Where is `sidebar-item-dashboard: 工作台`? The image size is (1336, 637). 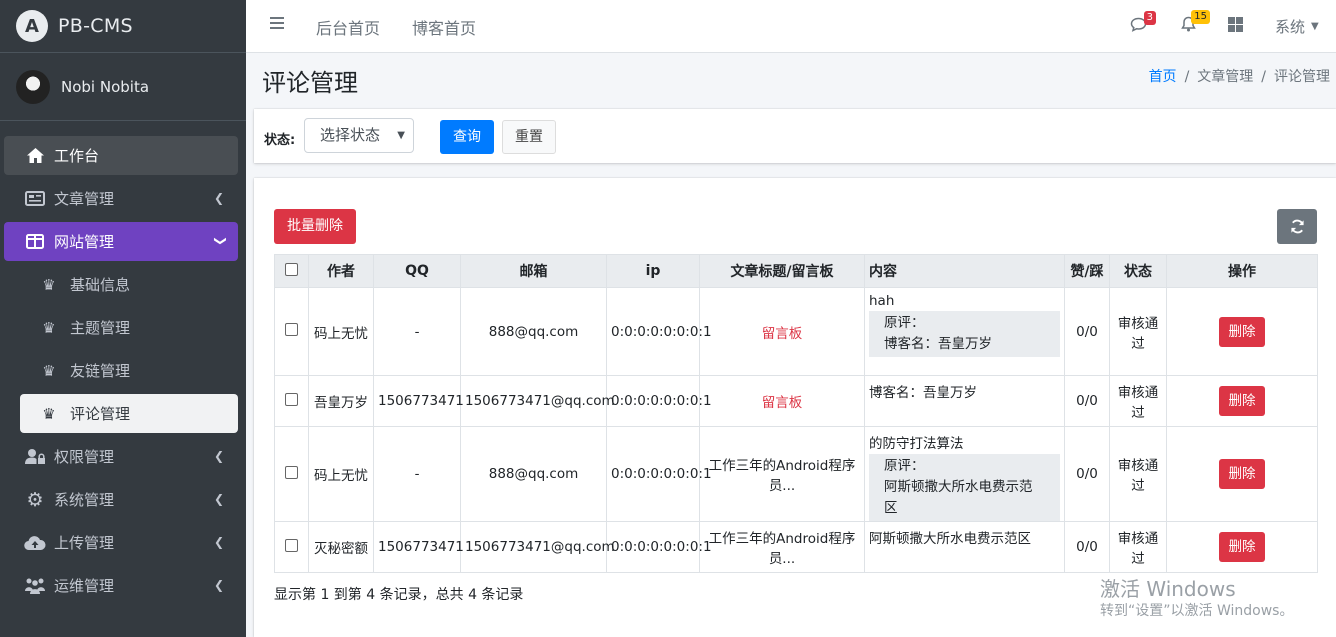
sidebar-item-dashboard: 工作台 is located at coordinates (121, 155).